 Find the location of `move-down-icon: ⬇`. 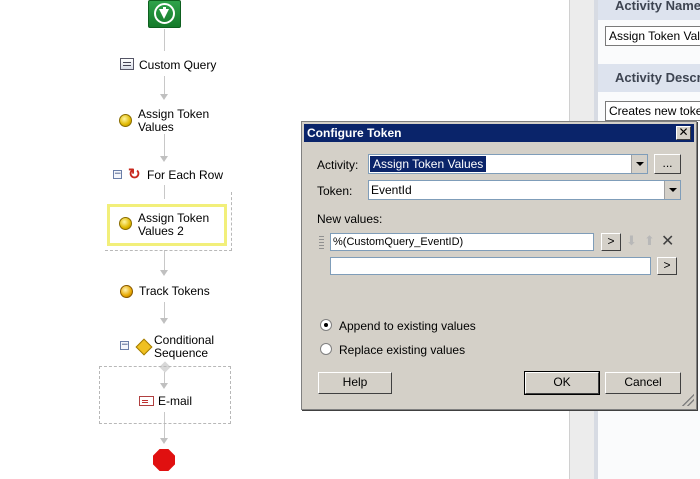

move-down-icon: ⬇ is located at coordinates (631, 241).